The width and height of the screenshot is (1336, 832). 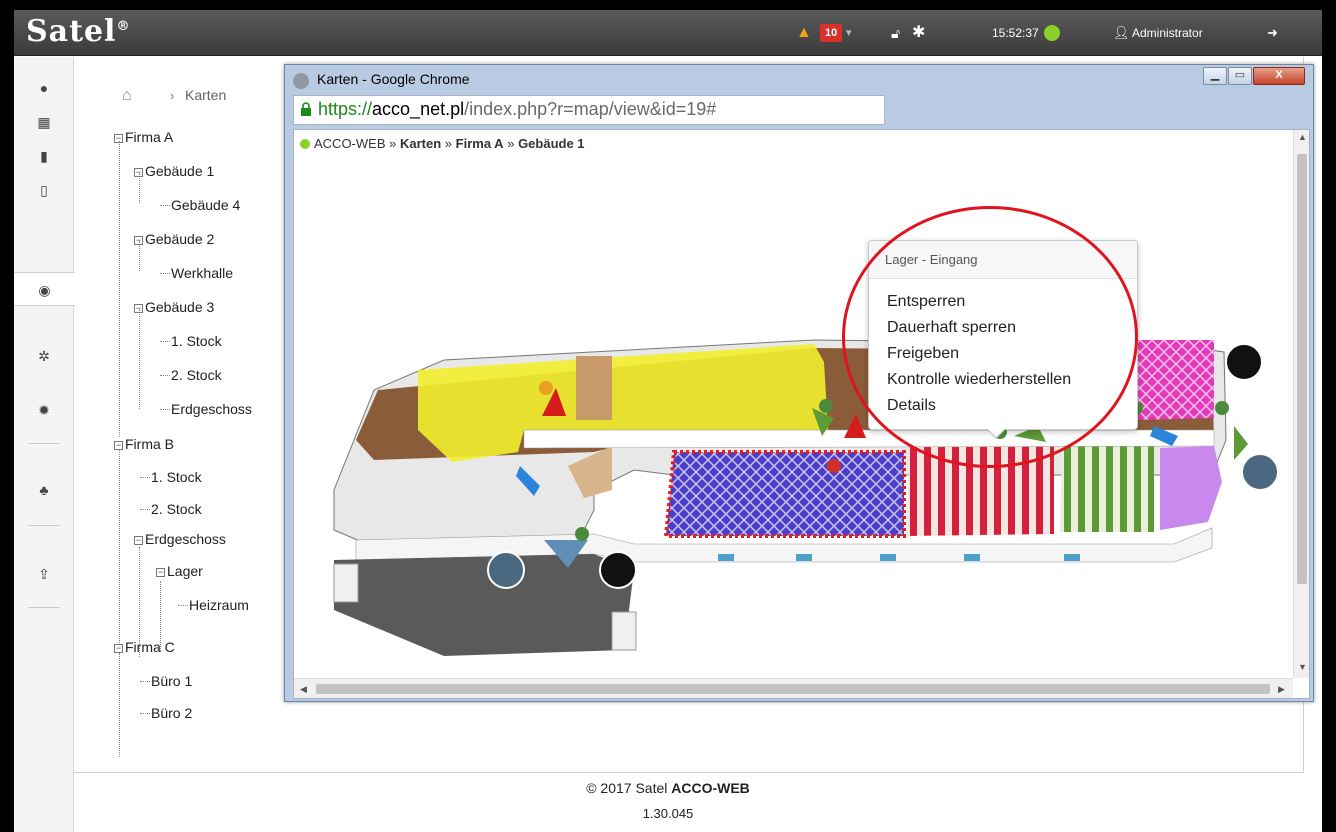 What do you see at coordinates (179, 571) in the screenshot?
I see `tree-node-lager: − Lager` at bounding box center [179, 571].